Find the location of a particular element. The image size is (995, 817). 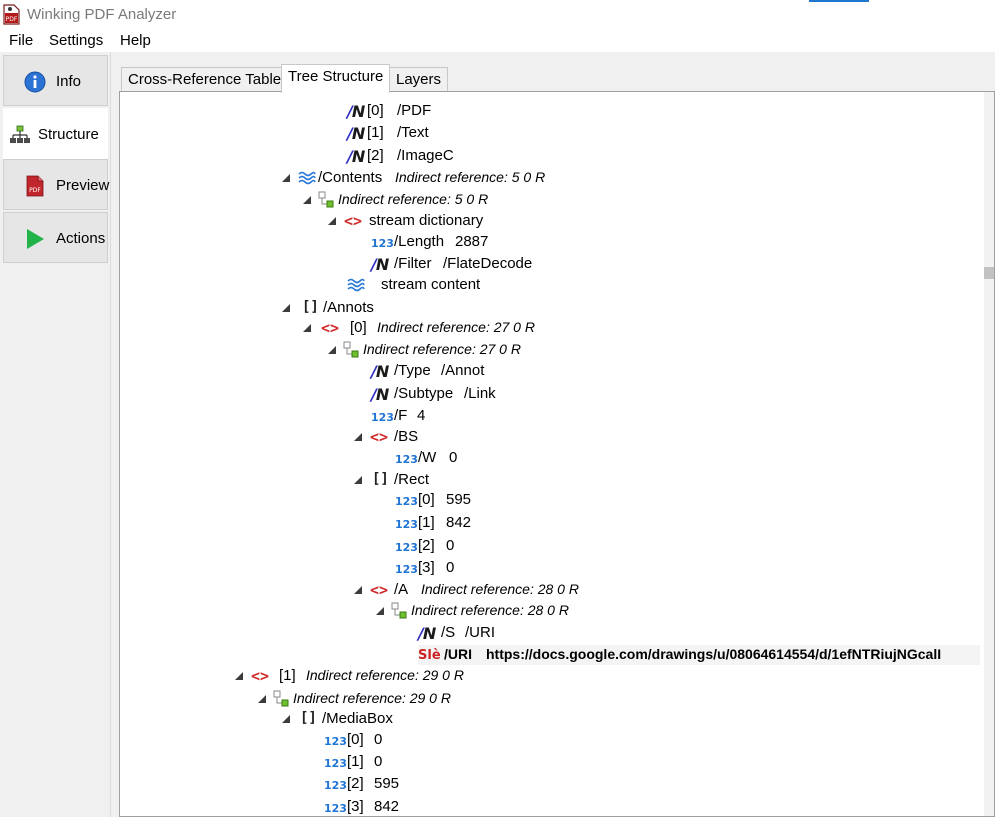

sidebar-item-actions: Actions is located at coordinates (55, 237).